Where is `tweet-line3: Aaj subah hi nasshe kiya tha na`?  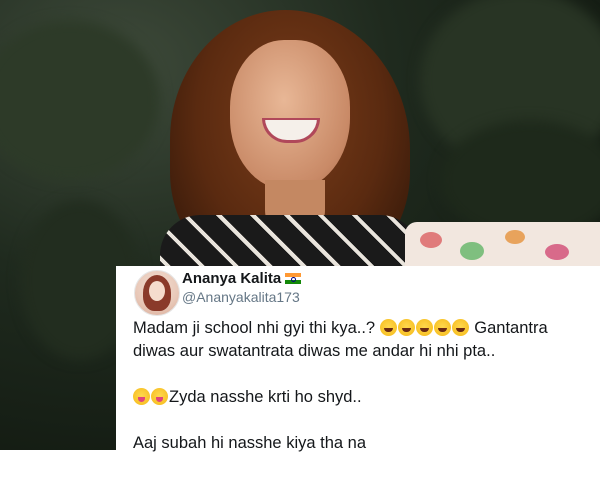 tweet-line3: Aaj subah hi nasshe kiya tha na is located at coordinates (249, 443).